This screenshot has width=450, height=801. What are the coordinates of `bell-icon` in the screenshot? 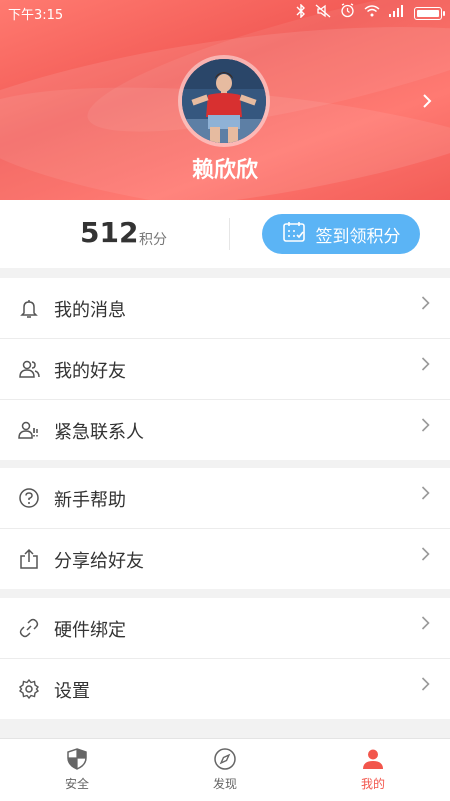 It's located at (29, 308).